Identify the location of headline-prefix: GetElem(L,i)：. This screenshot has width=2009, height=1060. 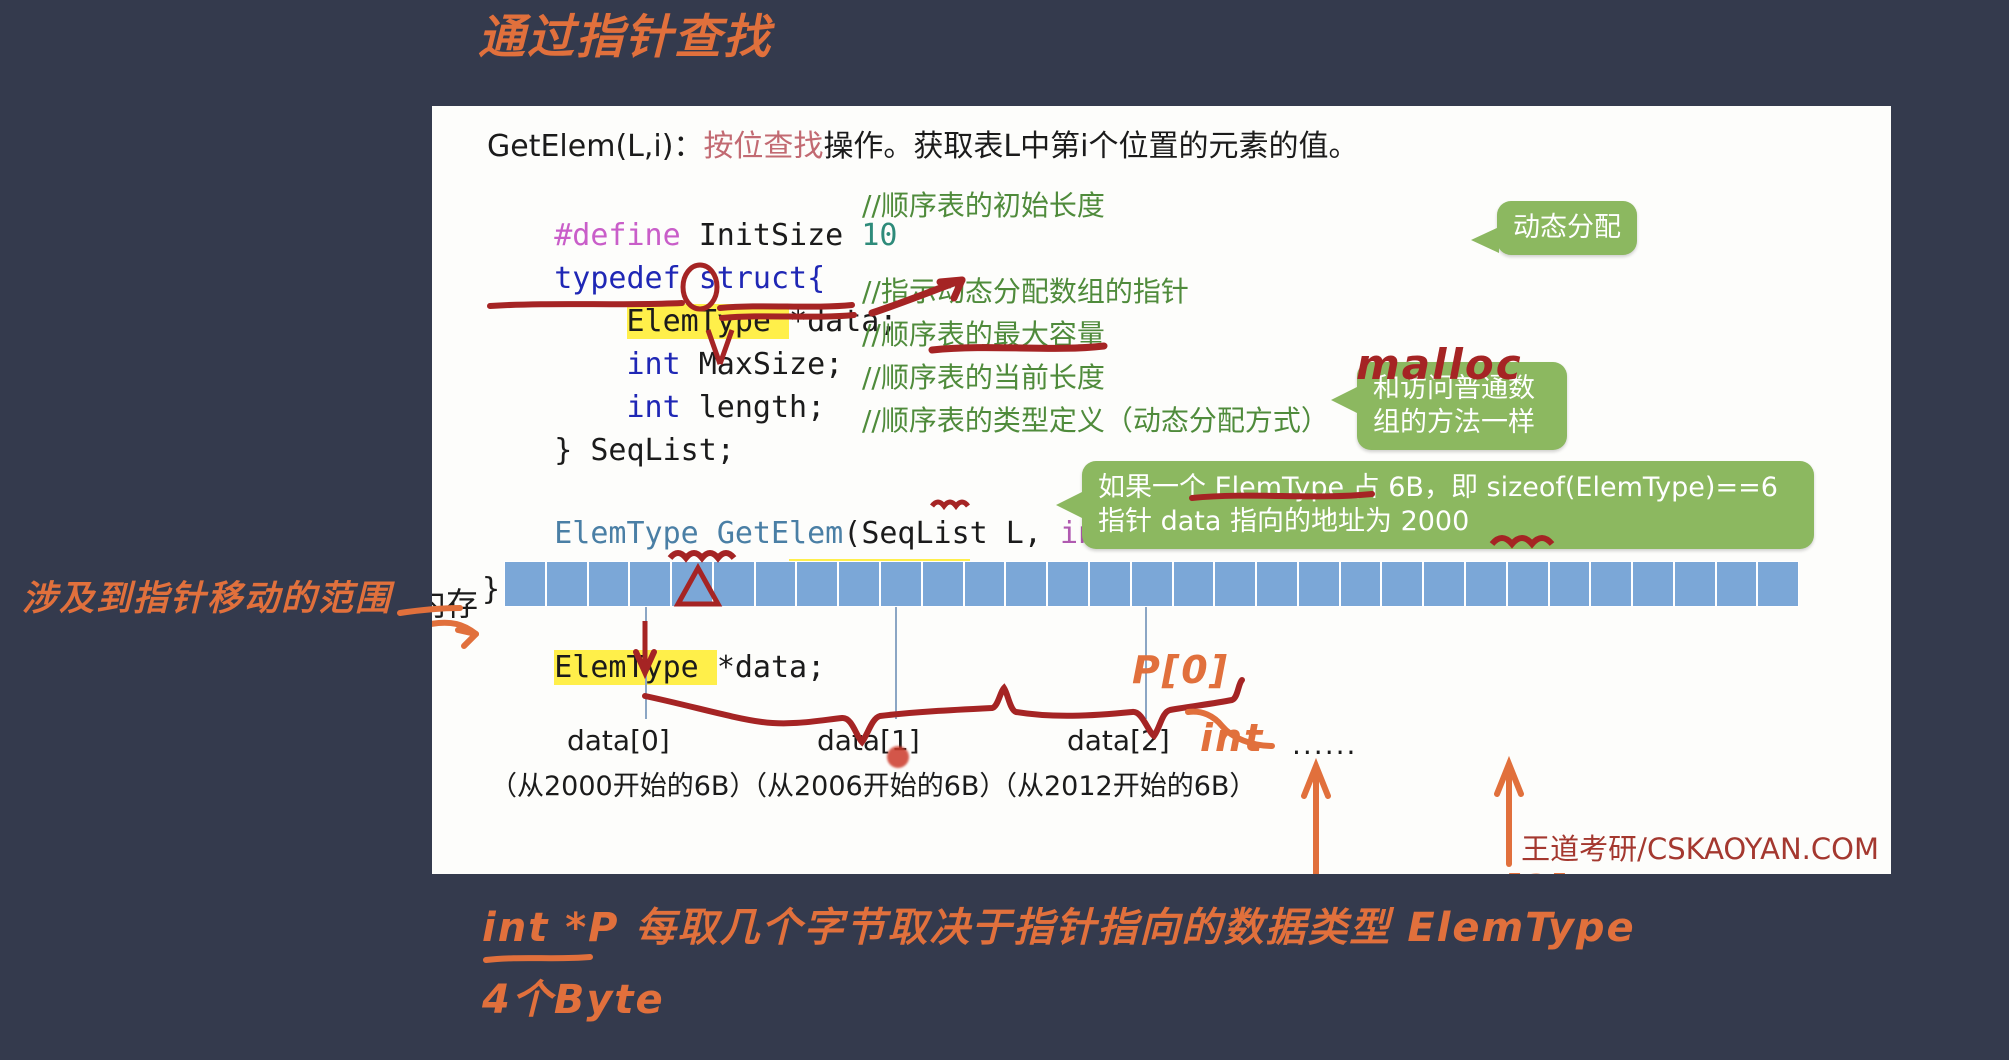
(595, 146).